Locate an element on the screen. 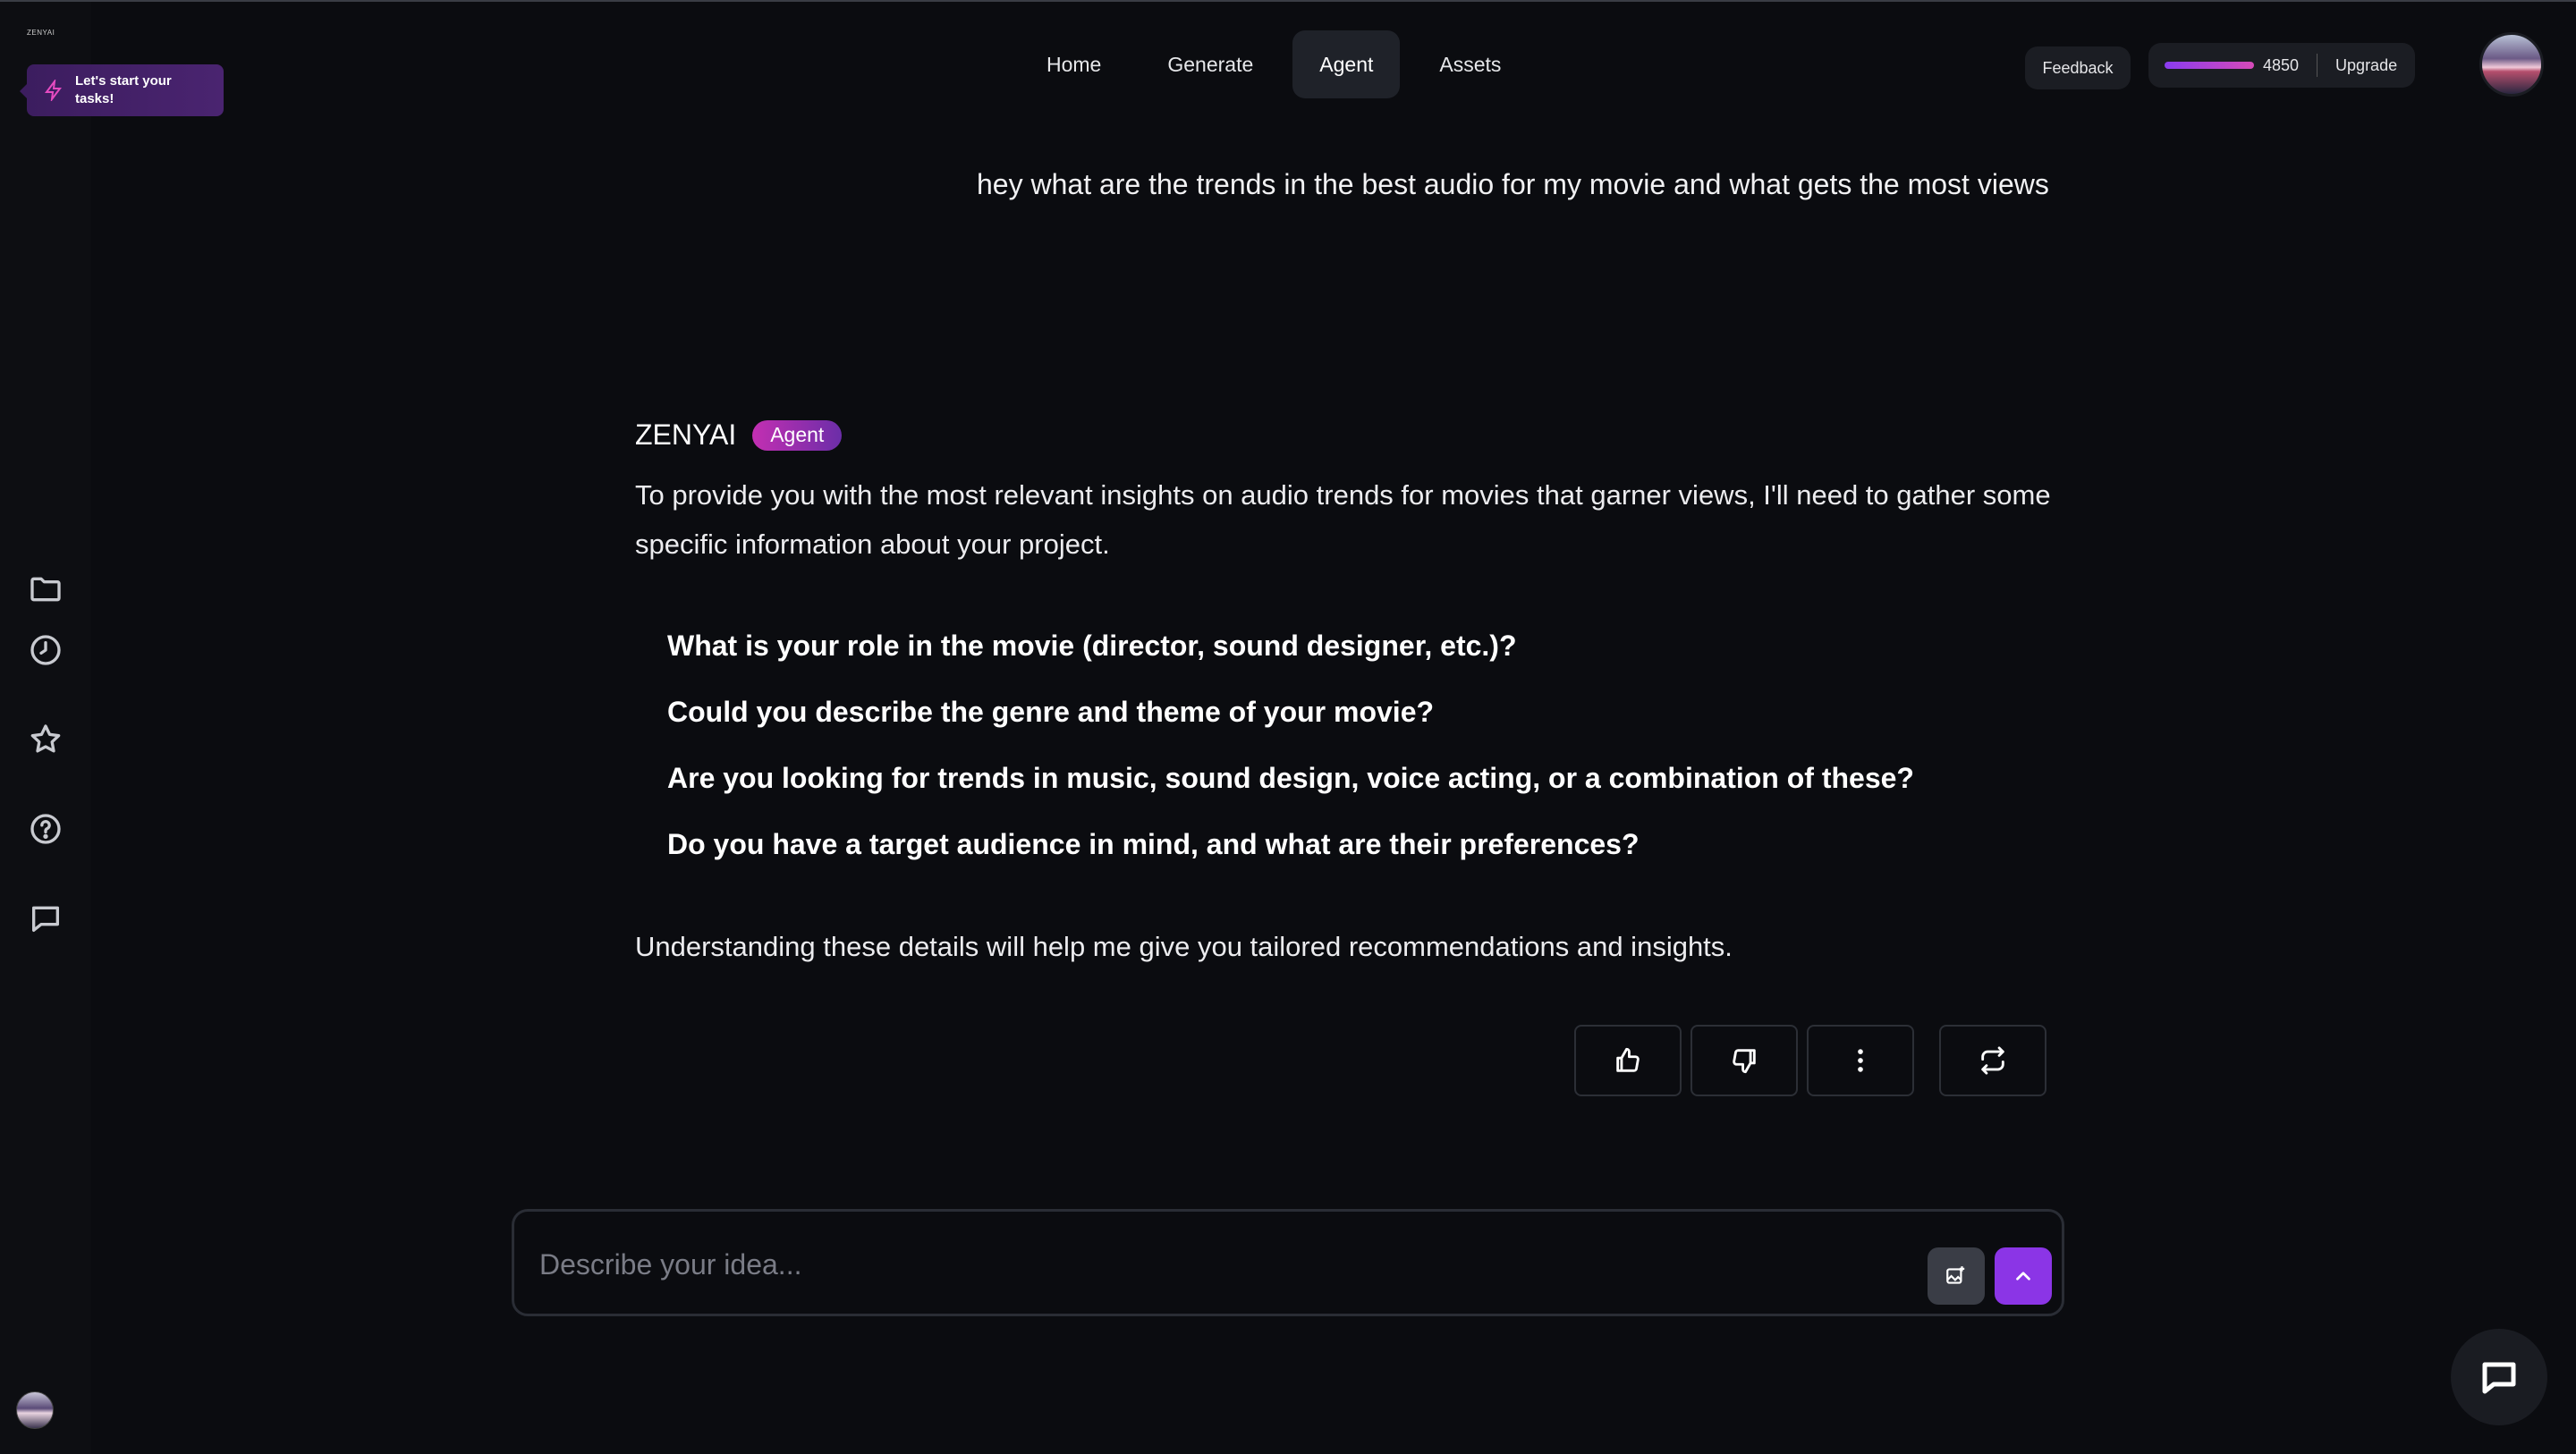 The width and height of the screenshot is (2576, 1454). logo: ZENYAI is located at coordinates (41, 33).